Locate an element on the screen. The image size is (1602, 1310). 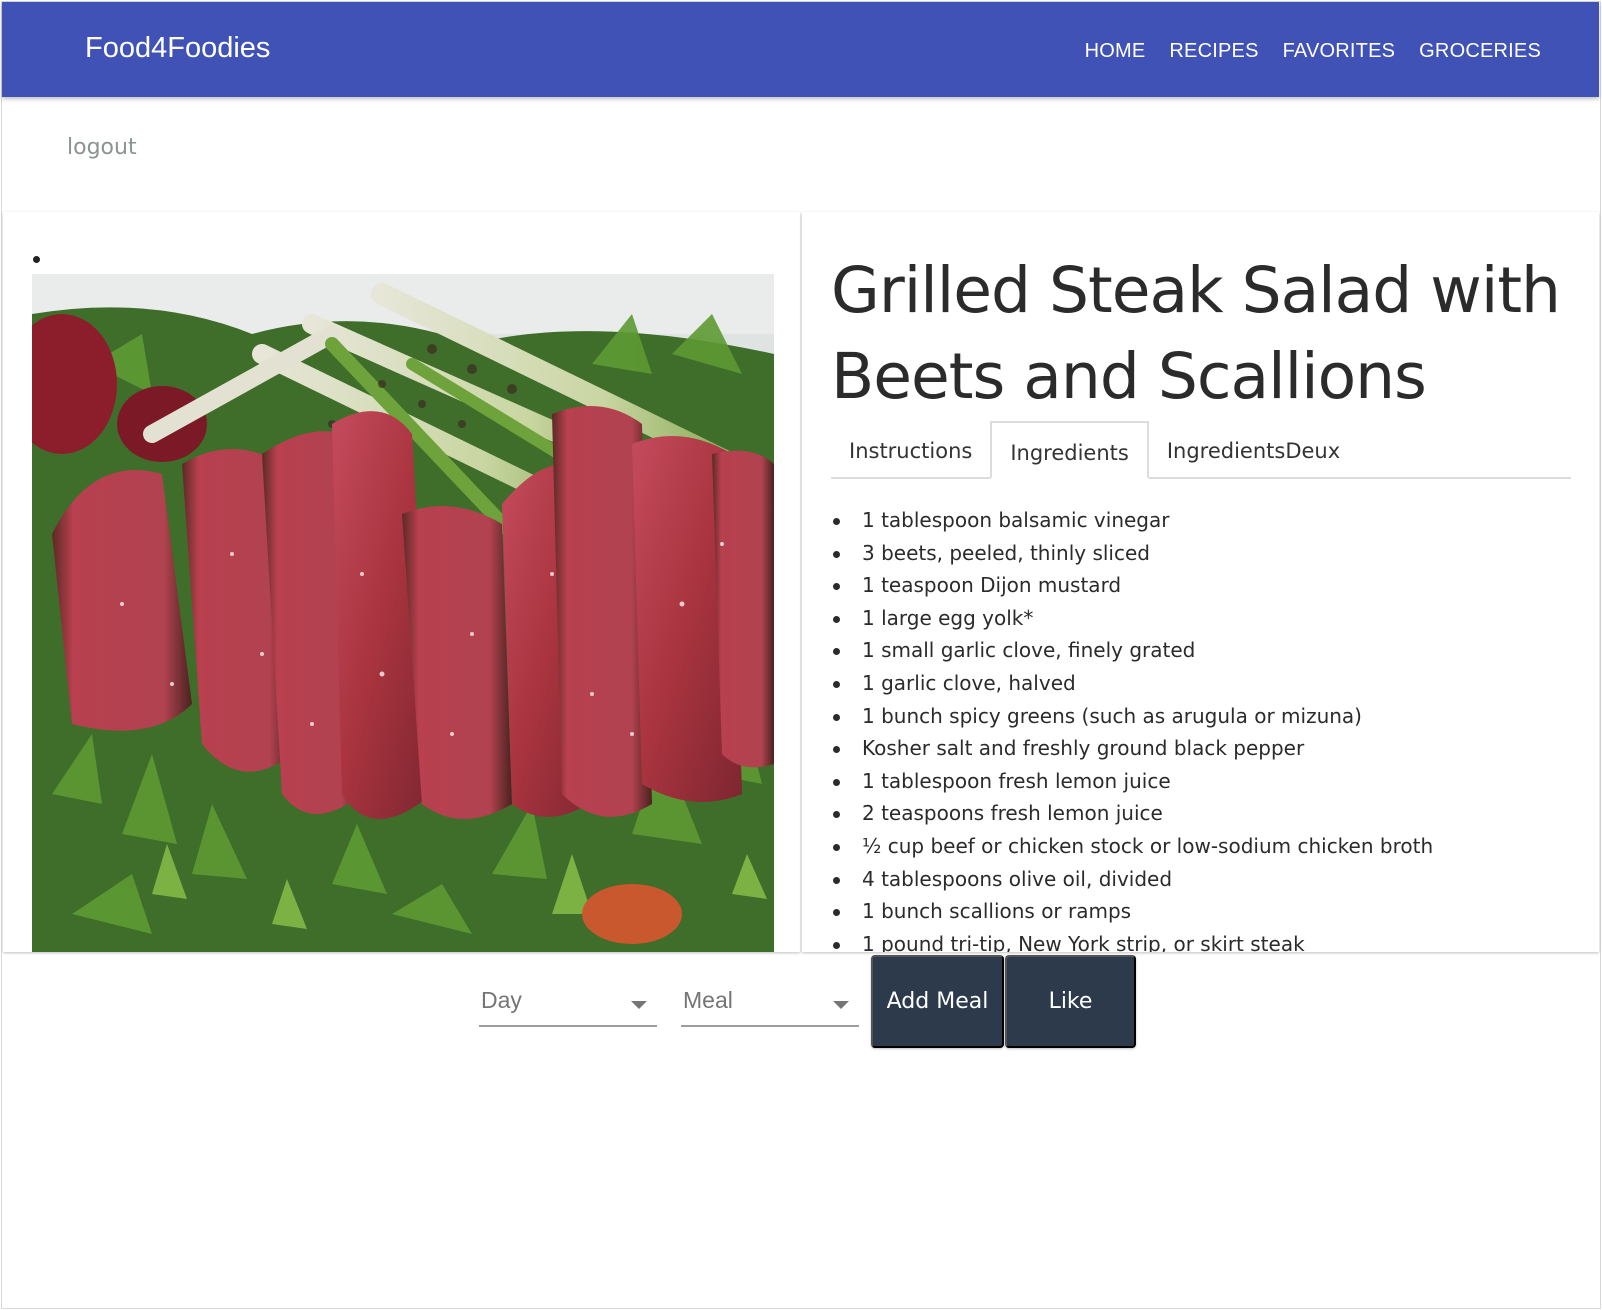
add-meal-button: Add Meal is located at coordinates (937, 1001).